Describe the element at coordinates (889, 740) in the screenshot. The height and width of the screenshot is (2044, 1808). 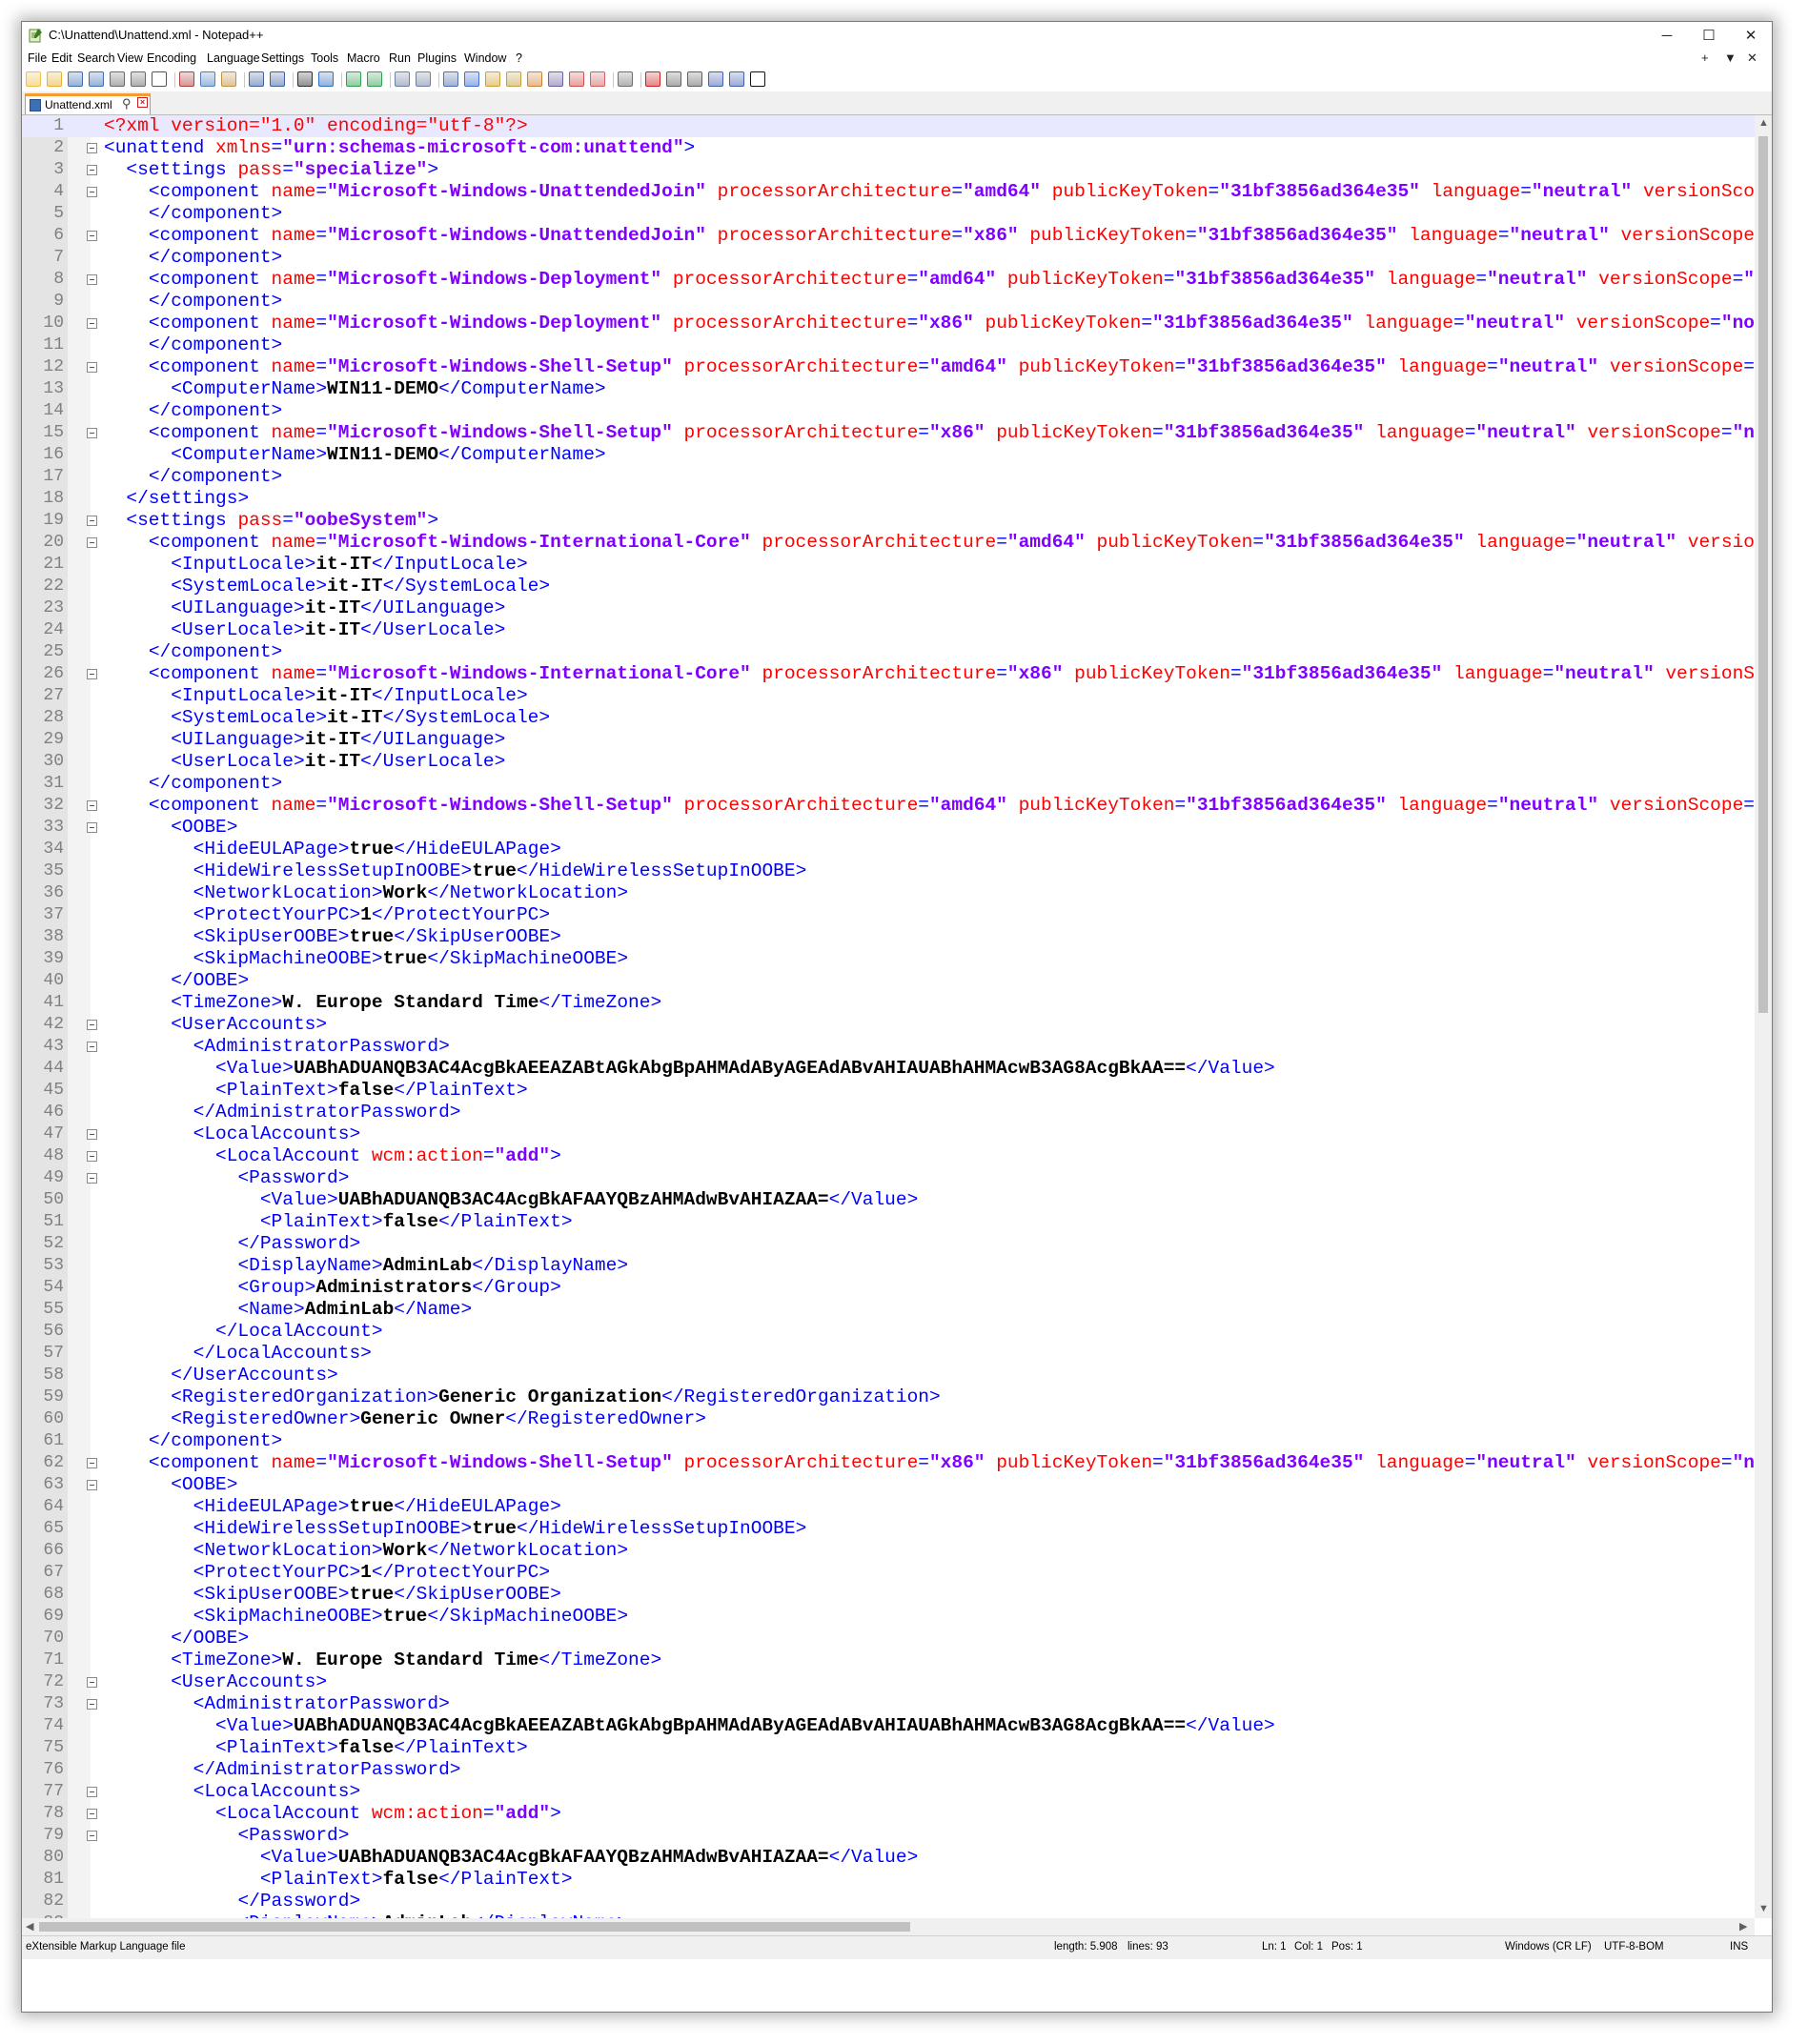
I see `code-line: 29 <UILanguage>it-IT</UILanguage>` at that location.